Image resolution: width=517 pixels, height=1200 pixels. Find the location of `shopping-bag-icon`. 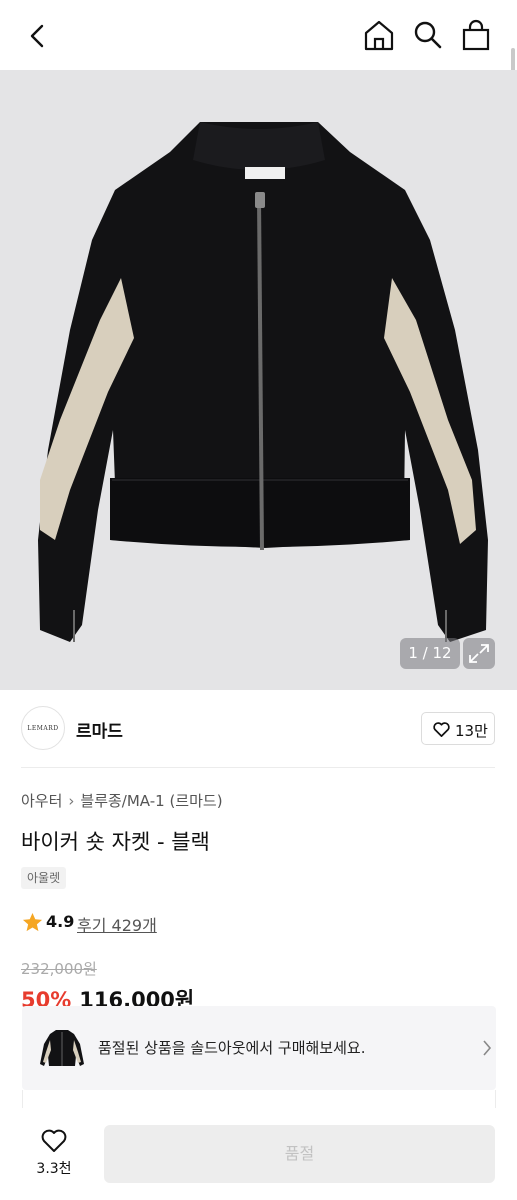

shopping-bag-icon is located at coordinates (476, 35).